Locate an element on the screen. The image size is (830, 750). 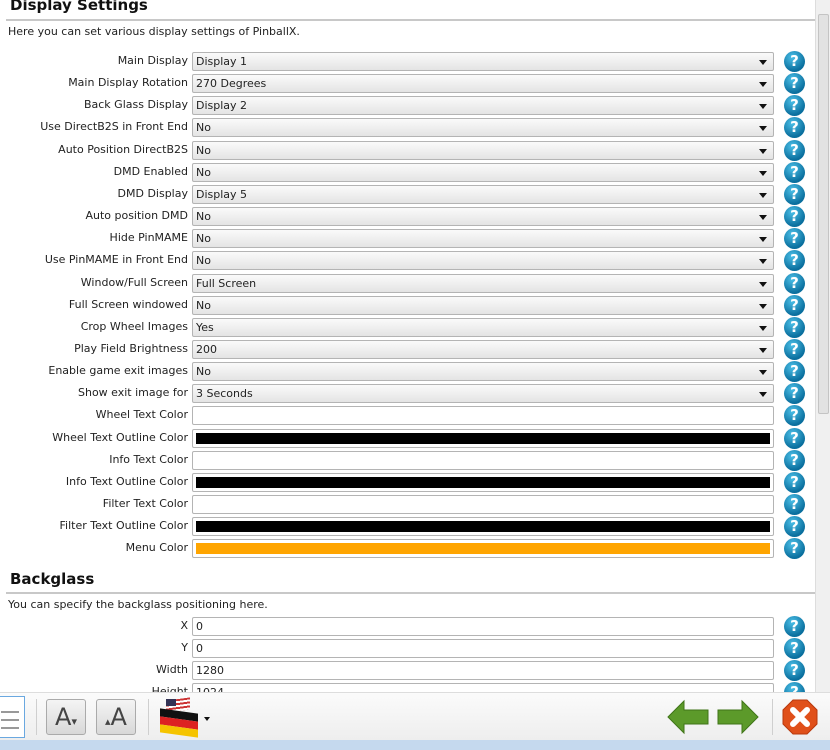
x-input: 0 is located at coordinates (483, 626).